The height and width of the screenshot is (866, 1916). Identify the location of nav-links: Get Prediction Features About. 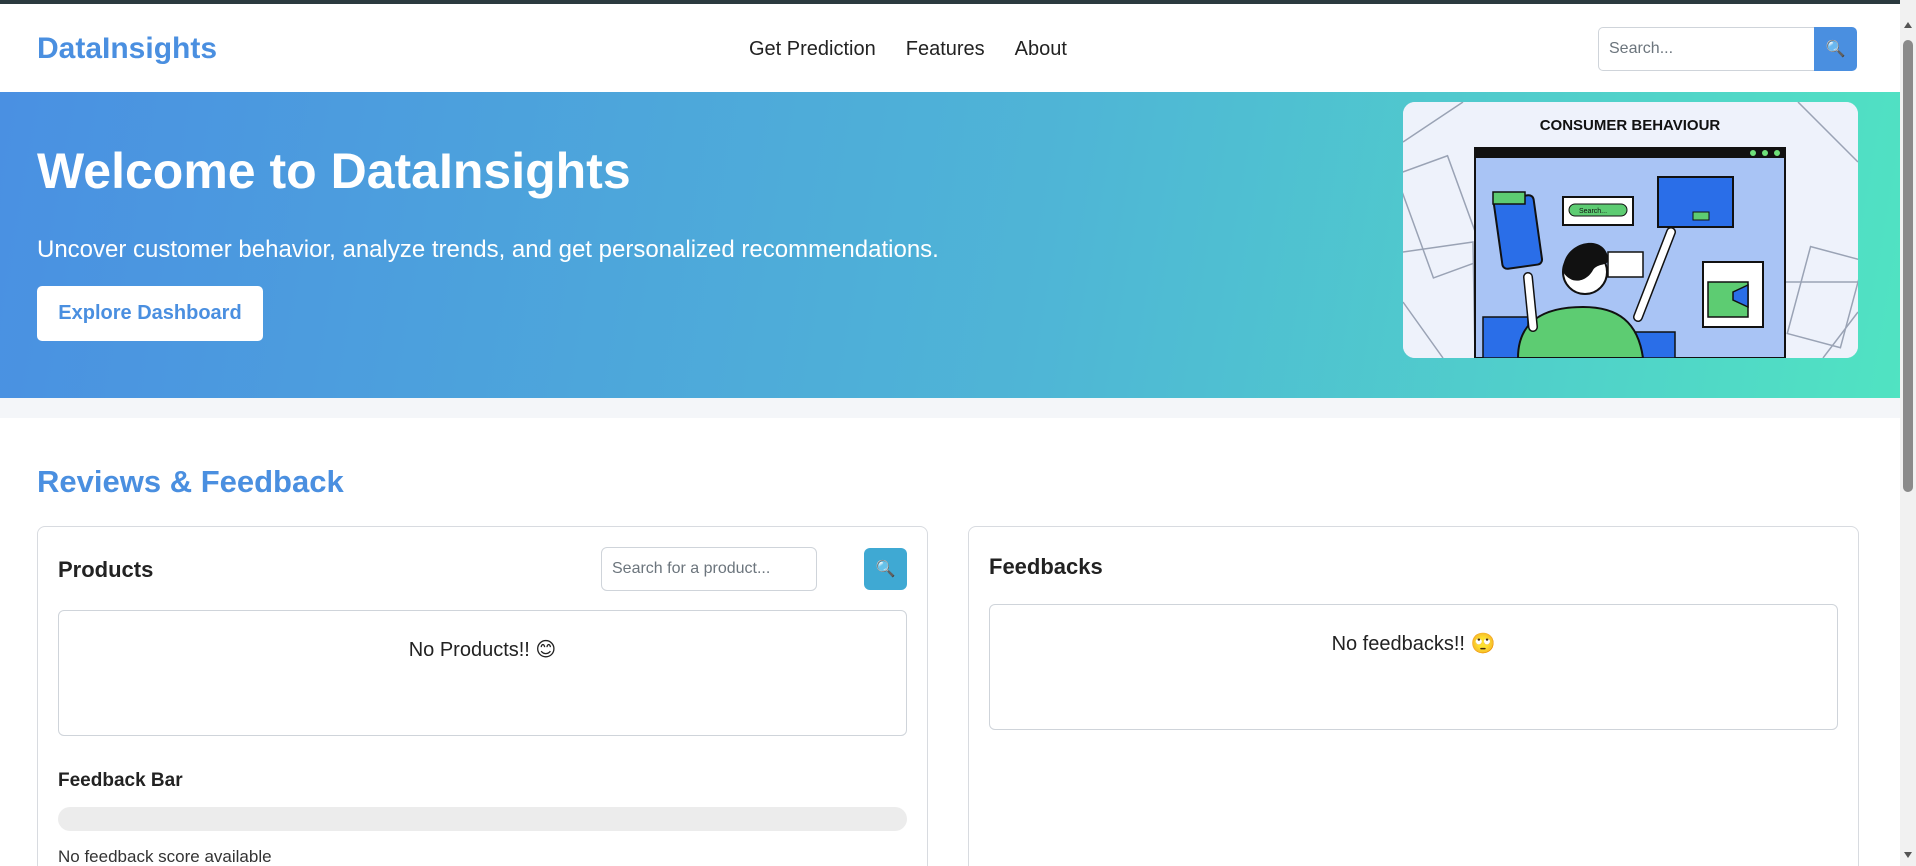
(908, 49).